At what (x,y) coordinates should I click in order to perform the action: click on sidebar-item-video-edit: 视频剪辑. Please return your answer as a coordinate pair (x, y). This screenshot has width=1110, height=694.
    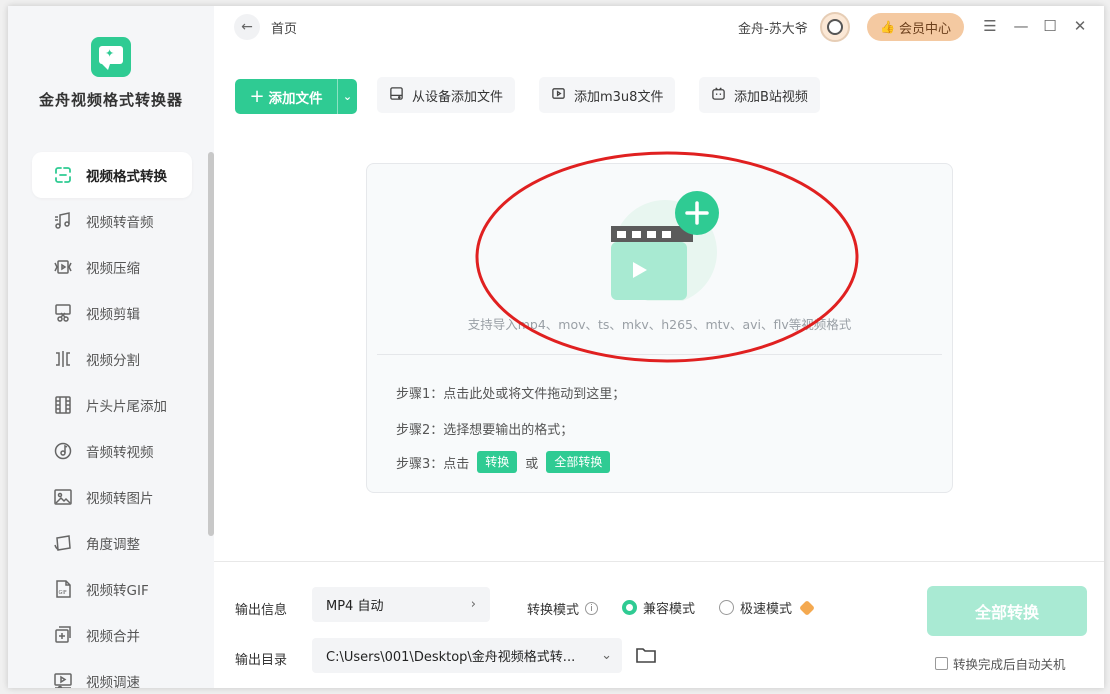
    Looking at the image, I should click on (112, 313).